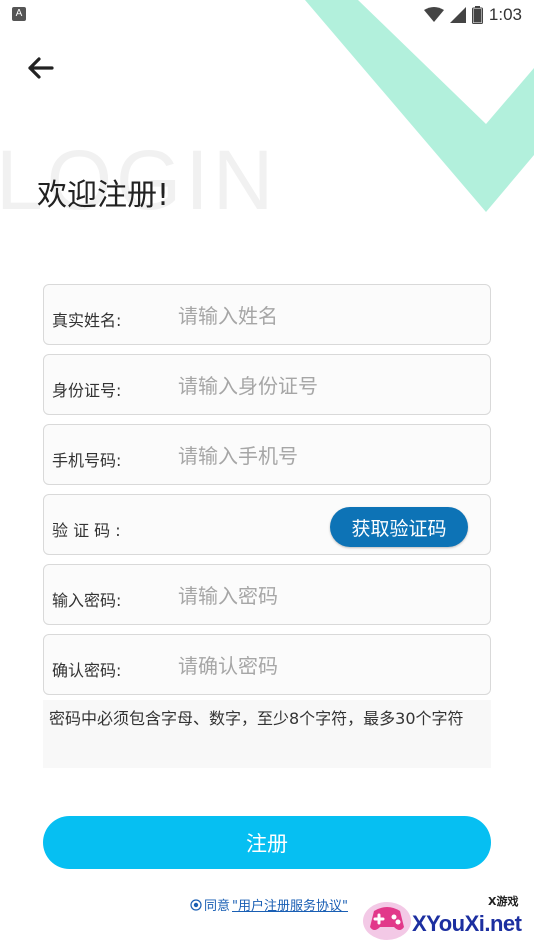 The height and width of the screenshot is (950, 534). I want to click on battery-icon, so click(477, 15).